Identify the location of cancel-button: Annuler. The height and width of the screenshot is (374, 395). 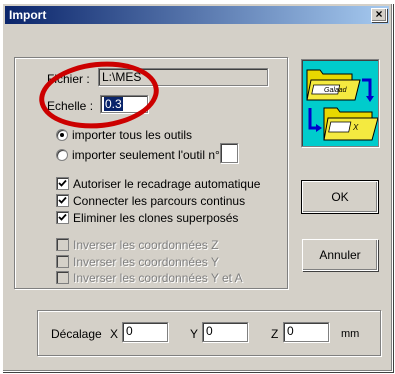
(340, 255).